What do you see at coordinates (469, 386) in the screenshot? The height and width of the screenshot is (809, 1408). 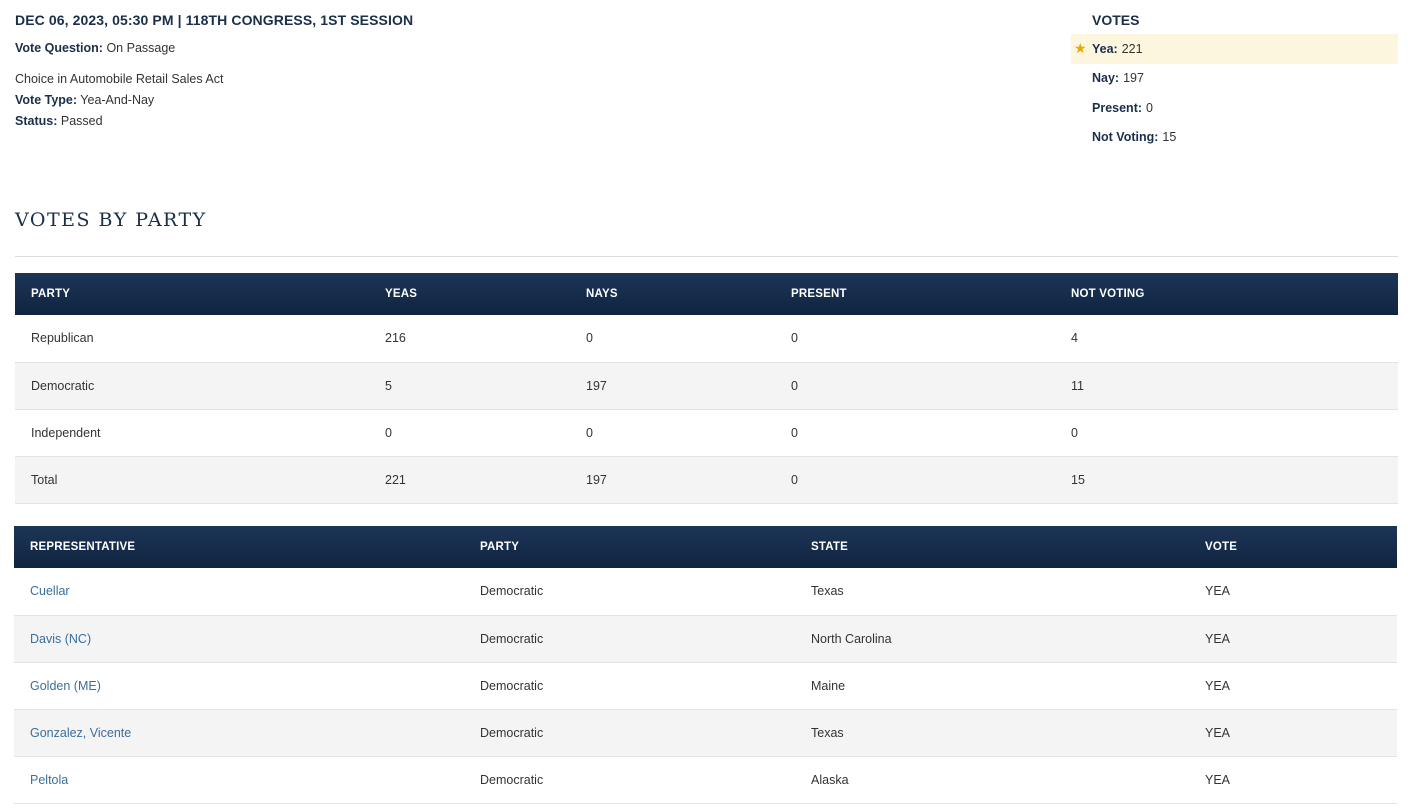 I see `yeas-cell: 5` at bounding box center [469, 386].